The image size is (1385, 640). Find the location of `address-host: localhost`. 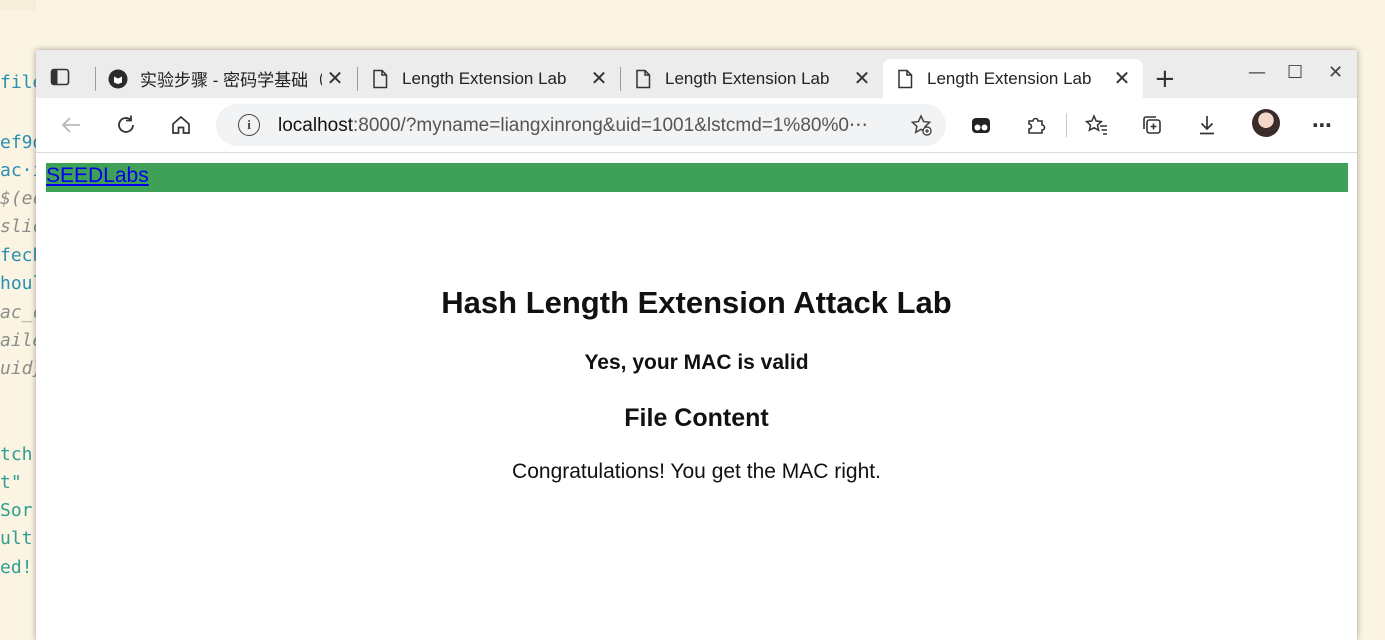

address-host: localhost is located at coordinates (315, 125).